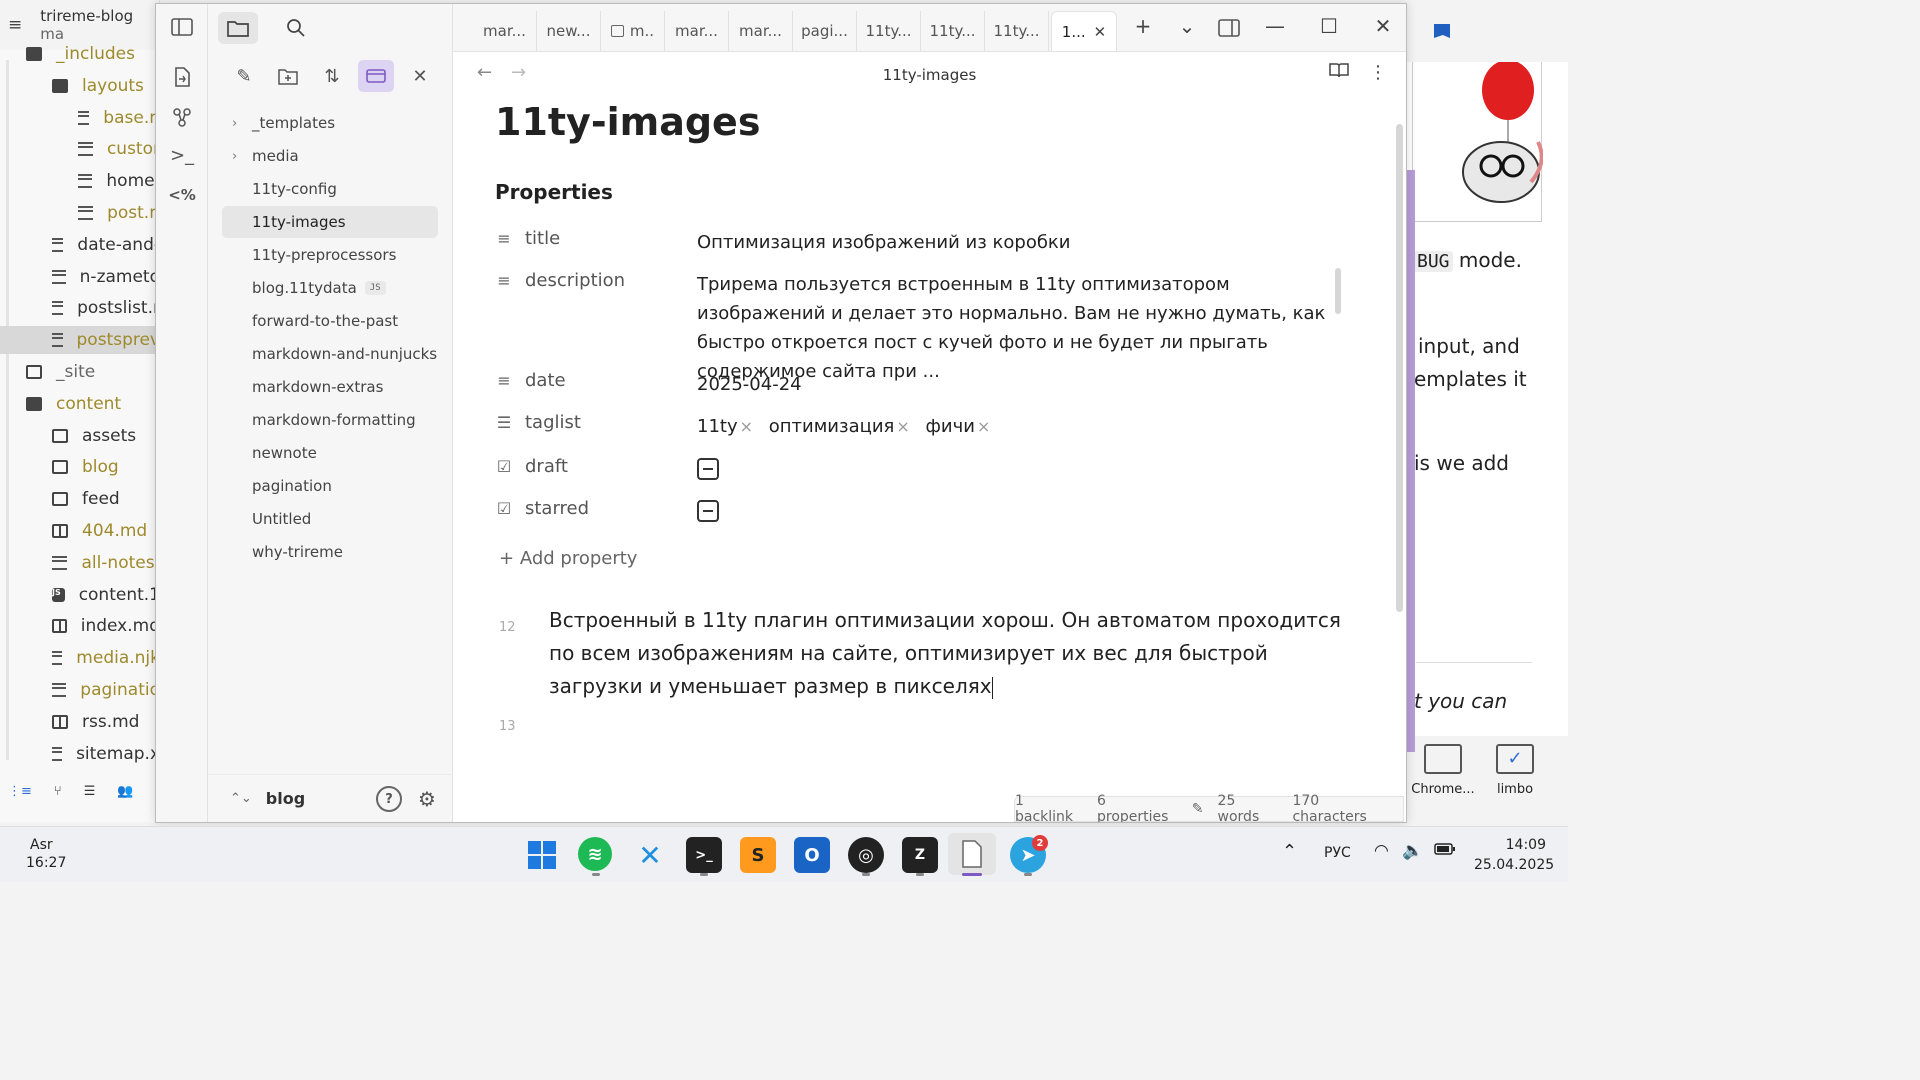 The height and width of the screenshot is (1080, 1920). Describe the element at coordinates (182, 77) in the screenshot. I see `file-swap-icon` at that location.